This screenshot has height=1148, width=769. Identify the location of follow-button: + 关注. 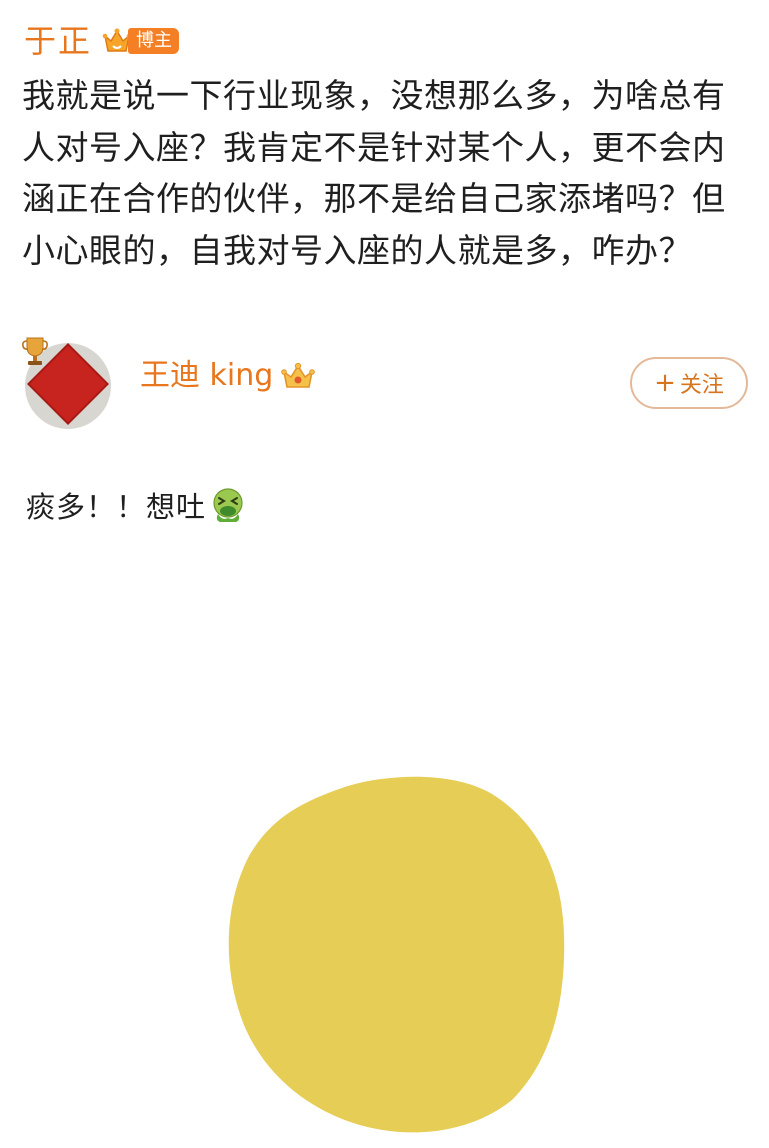
(689, 383).